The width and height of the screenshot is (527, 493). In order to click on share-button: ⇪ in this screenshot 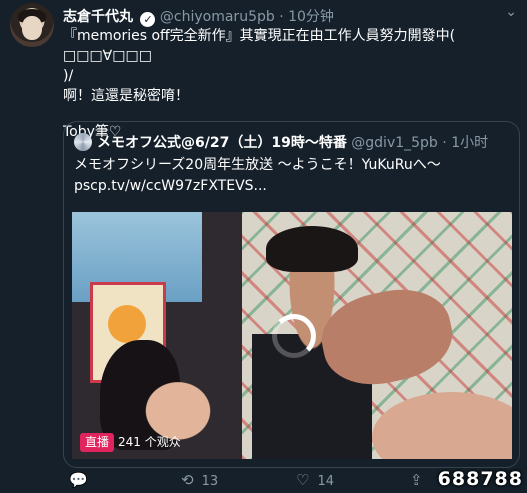, I will do `click(420, 480)`.